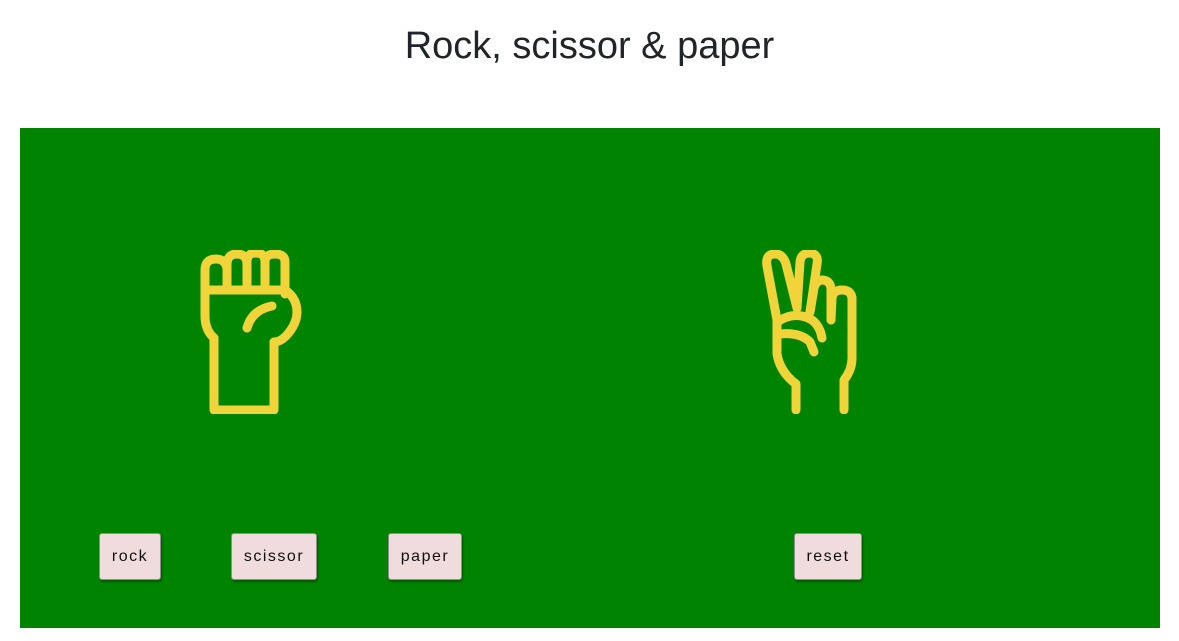 The image size is (1179, 641). I want to click on player-hand, so click(270, 332).